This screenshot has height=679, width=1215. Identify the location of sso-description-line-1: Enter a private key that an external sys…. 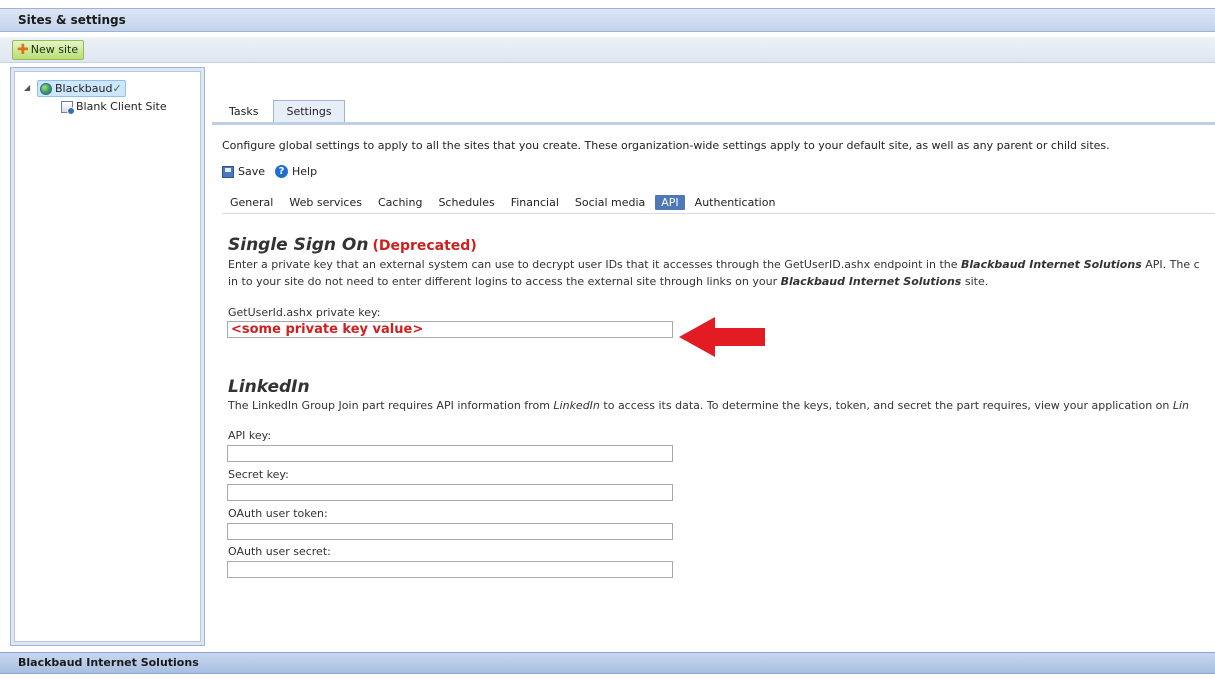
(714, 264).